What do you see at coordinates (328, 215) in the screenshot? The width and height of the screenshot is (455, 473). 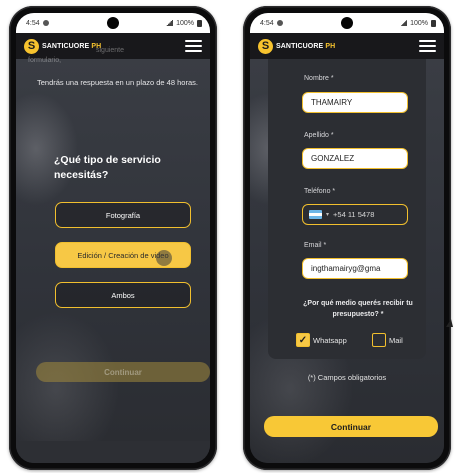 I see `chevron-down-icon: ▾` at bounding box center [328, 215].